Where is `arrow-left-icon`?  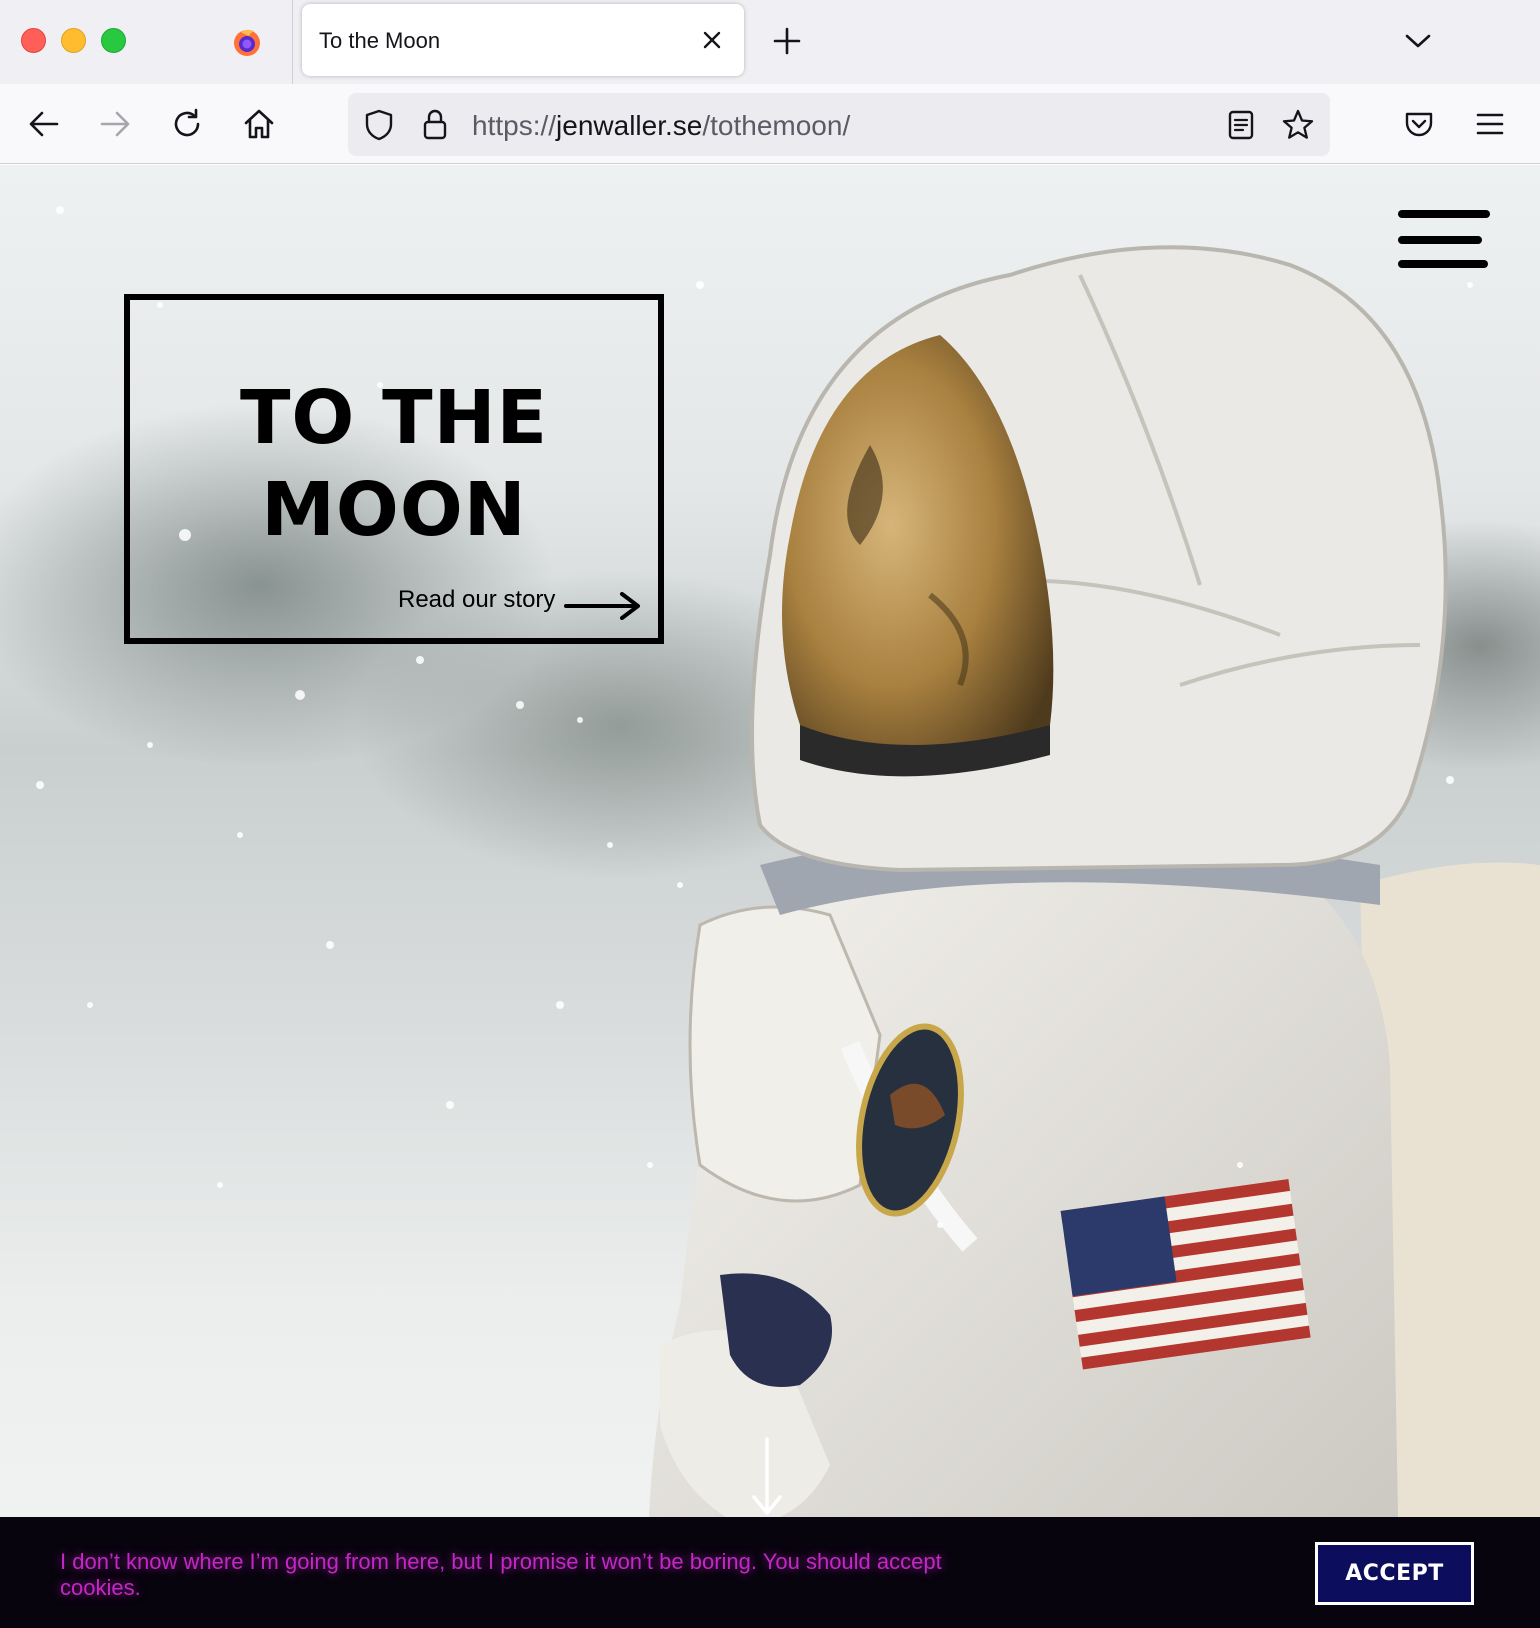
arrow-left-icon is located at coordinates (44, 124).